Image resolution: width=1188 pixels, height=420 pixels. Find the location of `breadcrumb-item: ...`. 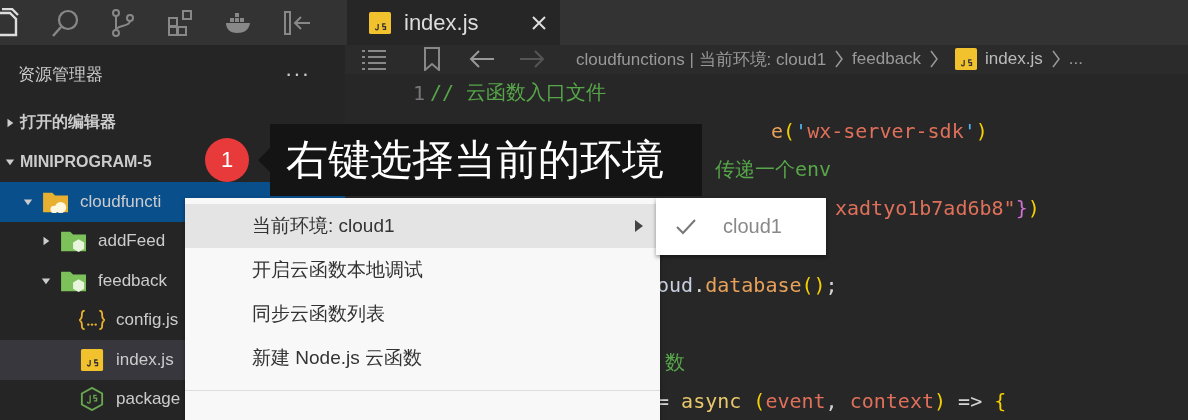

breadcrumb-item: ... is located at coordinates (1075, 59).